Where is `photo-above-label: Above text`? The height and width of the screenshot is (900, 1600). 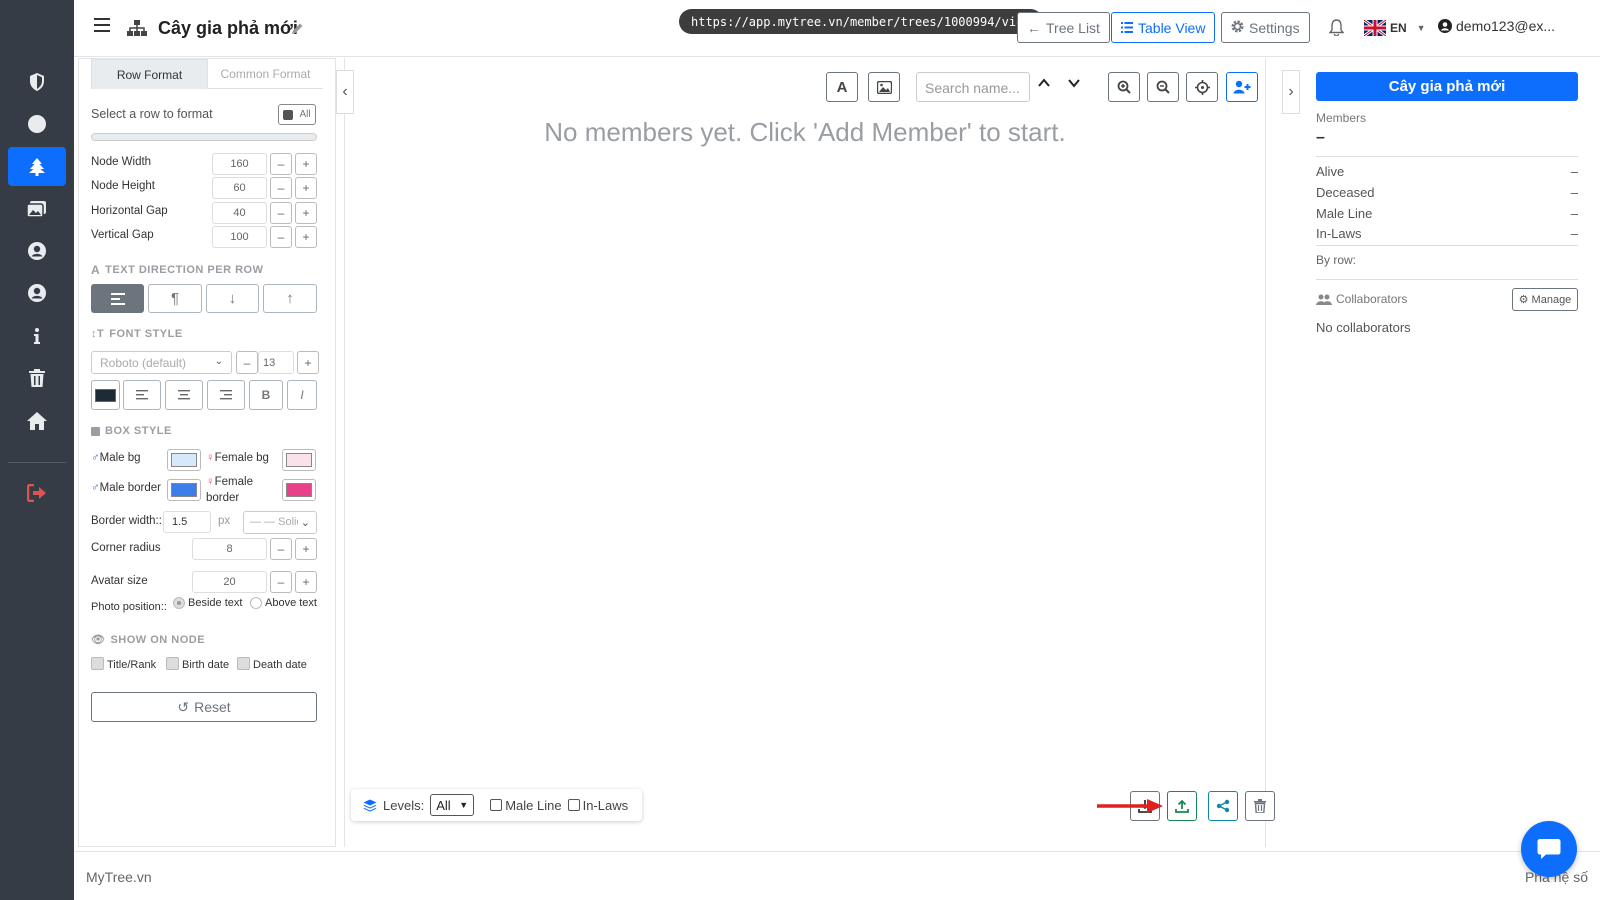 photo-above-label: Above text is located at coordinates (291, 603).